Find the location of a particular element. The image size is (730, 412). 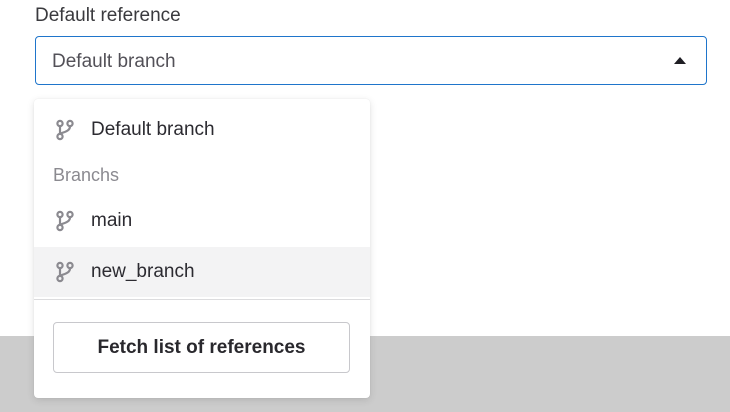

fetch-references-button: Fetch list of references is located at coordinates (201, 347).